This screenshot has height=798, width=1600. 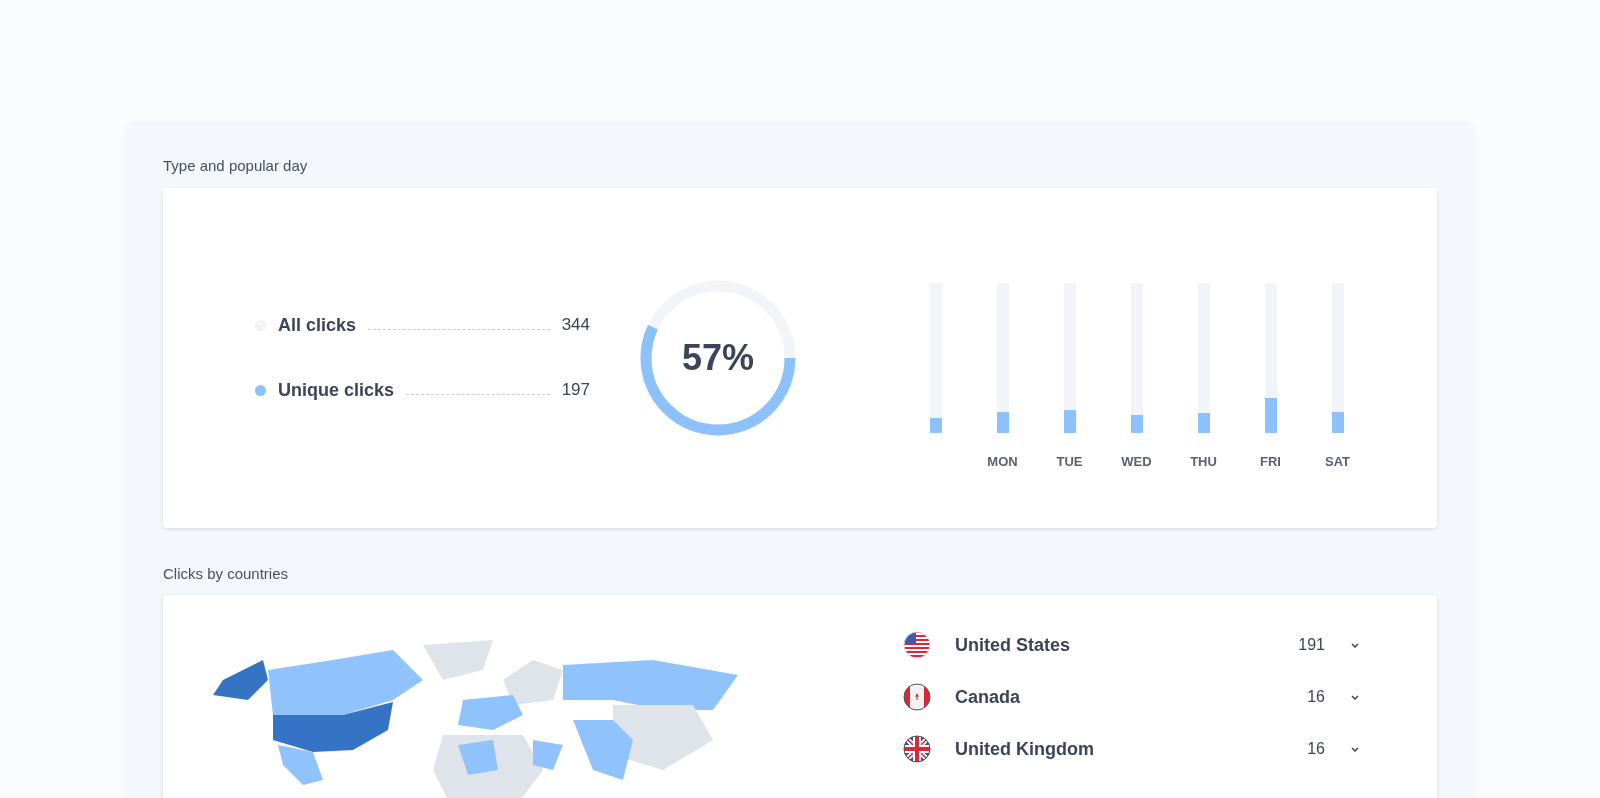 I want to click on day-label: FRI, so click(x=1270, y=461).